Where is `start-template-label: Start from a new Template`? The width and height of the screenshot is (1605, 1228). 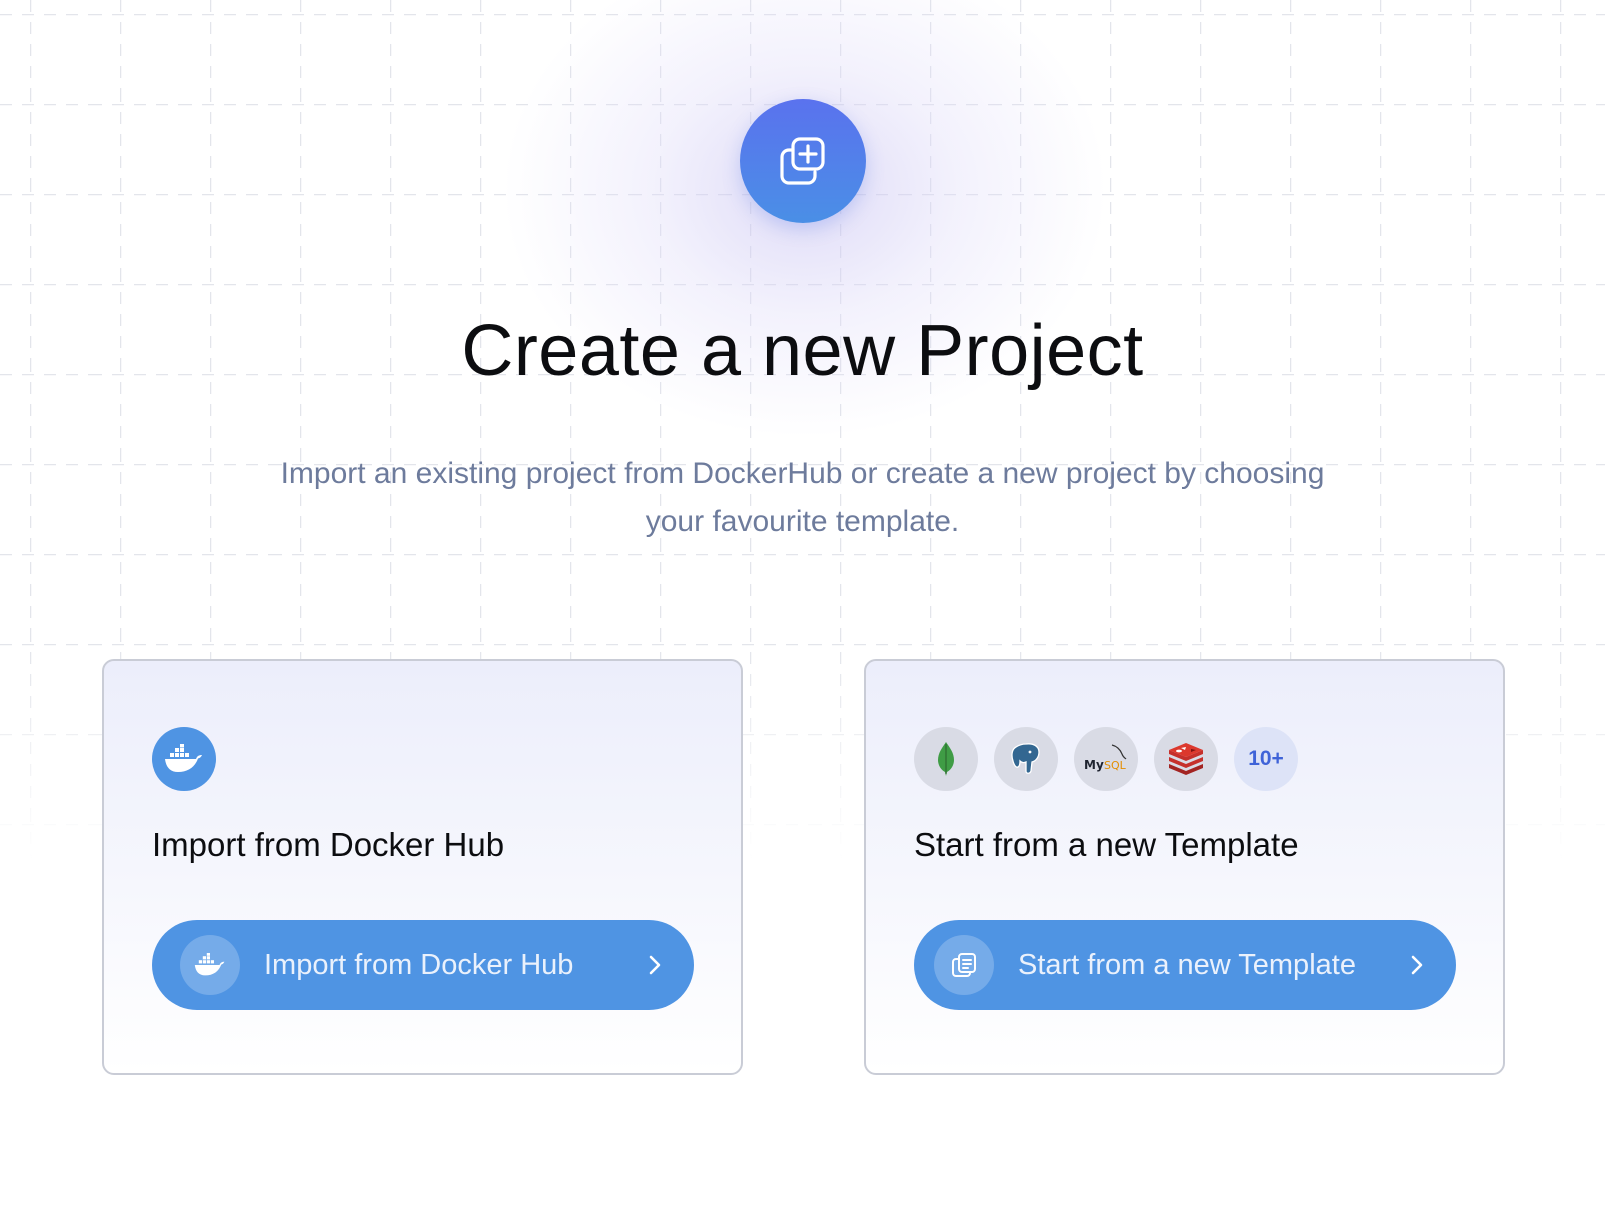
start-template-label: Start from a new Template is located at coordinates (1187, 964).